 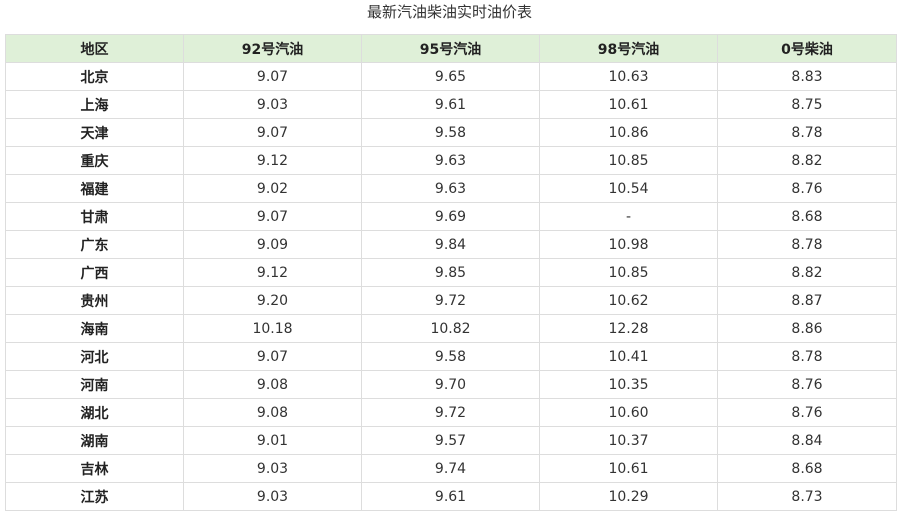 I want to click on cell-gas95: 9.57, so click(x=450, y=440).